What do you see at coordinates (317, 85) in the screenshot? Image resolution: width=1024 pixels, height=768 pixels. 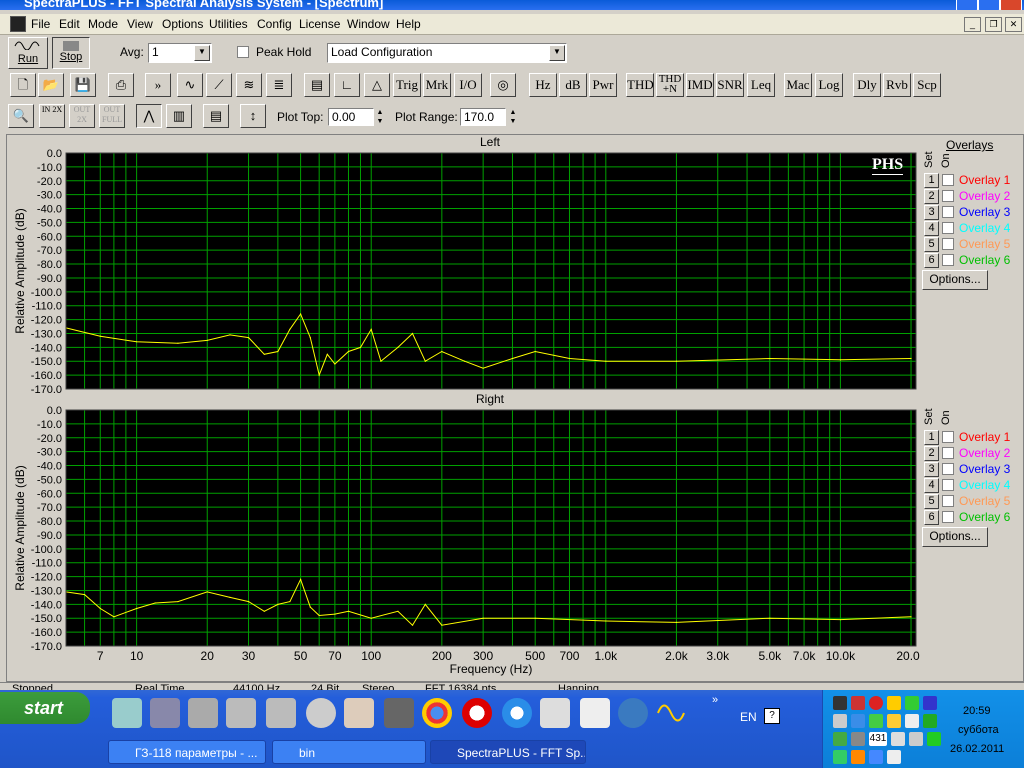 I see `settings-button: ▤` at bounding box center [317, 85].